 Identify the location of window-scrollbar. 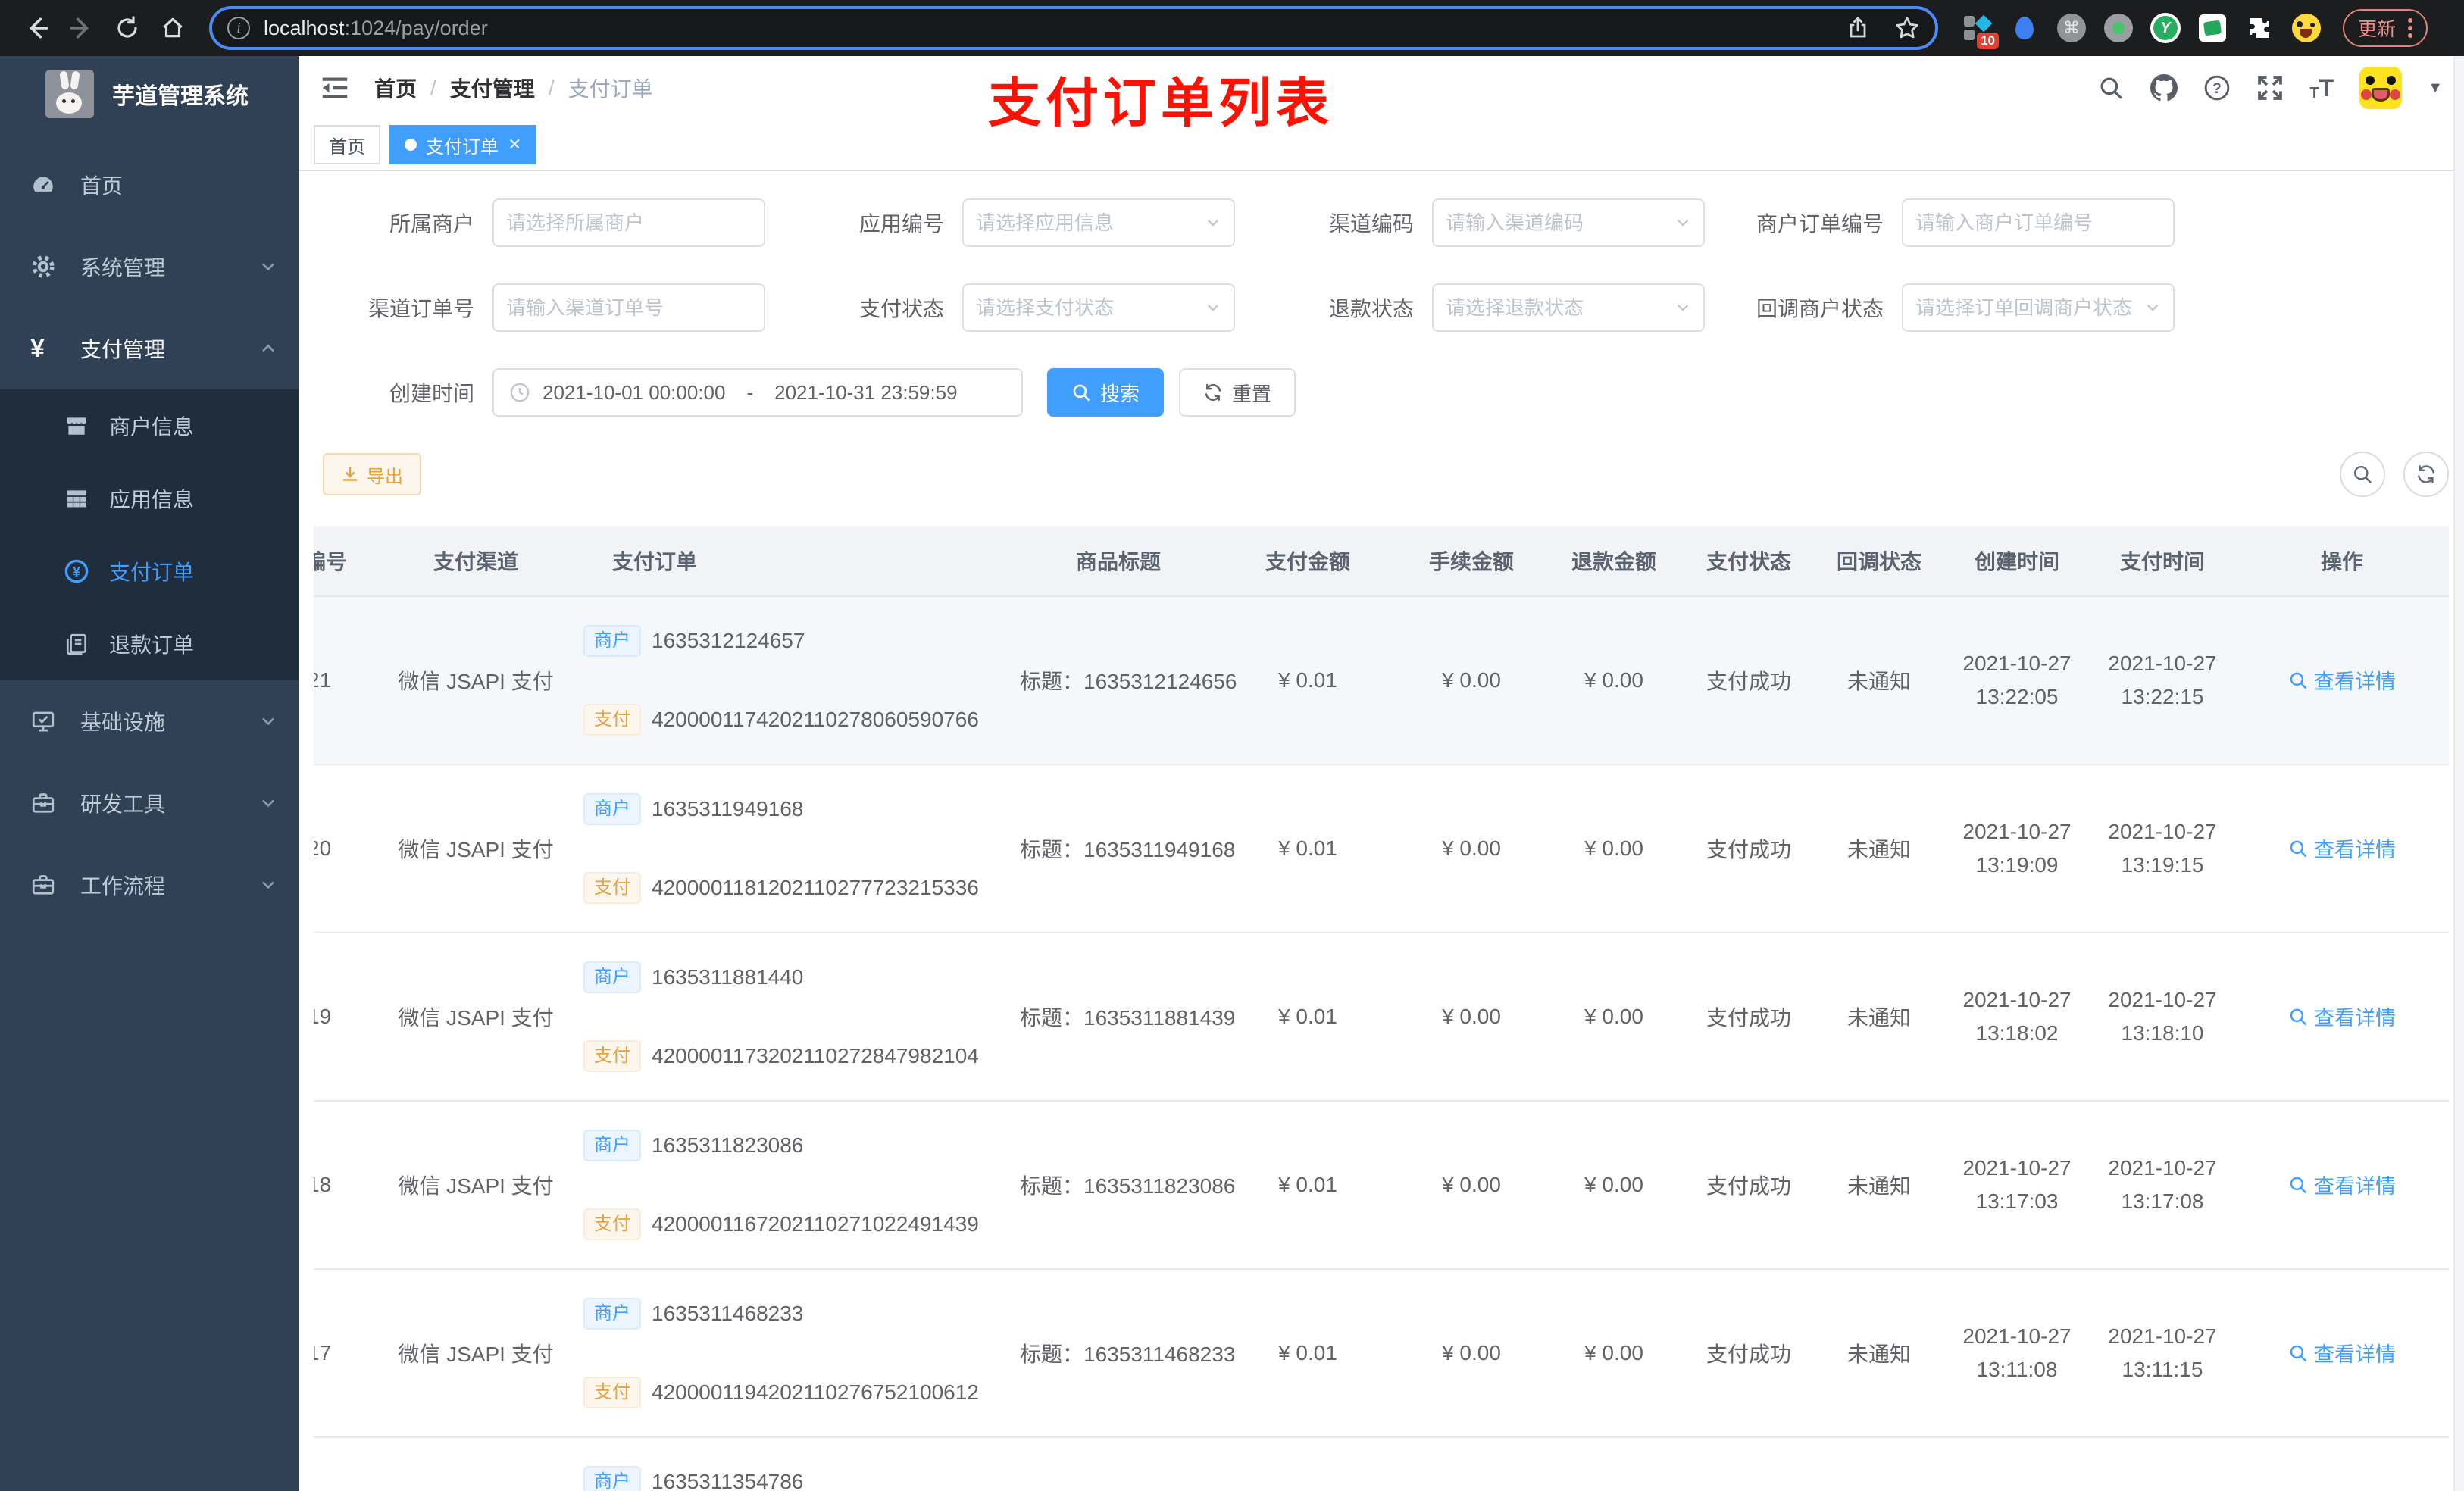
(2458, 773).